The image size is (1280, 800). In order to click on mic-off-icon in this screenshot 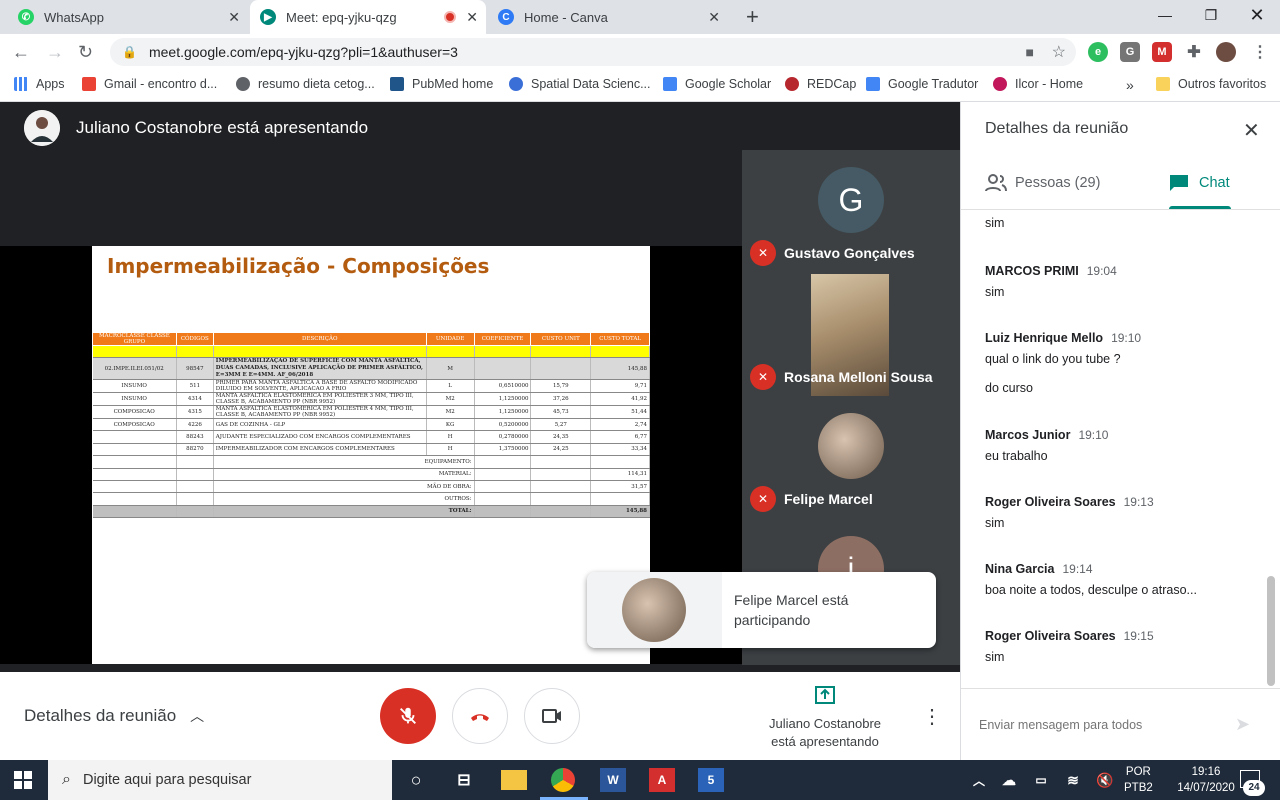, I will do `click(408, 715)`.